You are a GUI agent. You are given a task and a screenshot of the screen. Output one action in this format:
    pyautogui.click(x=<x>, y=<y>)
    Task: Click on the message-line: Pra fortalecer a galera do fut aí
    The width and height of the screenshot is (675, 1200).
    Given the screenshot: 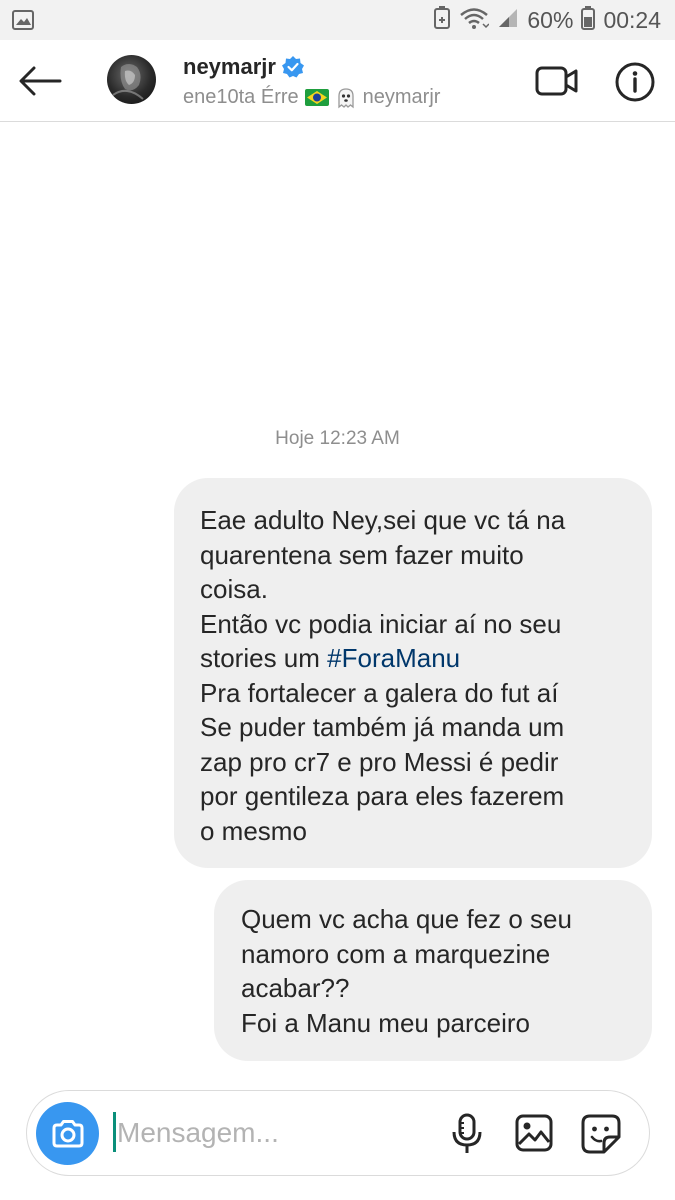 What is the action you would take?
    pyautogui.click(x=379, y=692)
    